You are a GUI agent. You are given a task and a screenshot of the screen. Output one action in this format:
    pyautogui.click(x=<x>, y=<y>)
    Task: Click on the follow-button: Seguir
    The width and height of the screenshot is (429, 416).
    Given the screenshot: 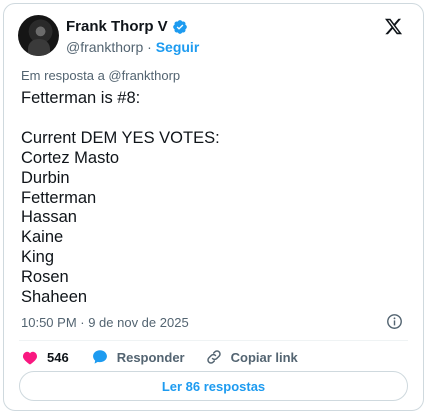 What is the action you would take?
    pyautogui.click(x=178, y=47)
    